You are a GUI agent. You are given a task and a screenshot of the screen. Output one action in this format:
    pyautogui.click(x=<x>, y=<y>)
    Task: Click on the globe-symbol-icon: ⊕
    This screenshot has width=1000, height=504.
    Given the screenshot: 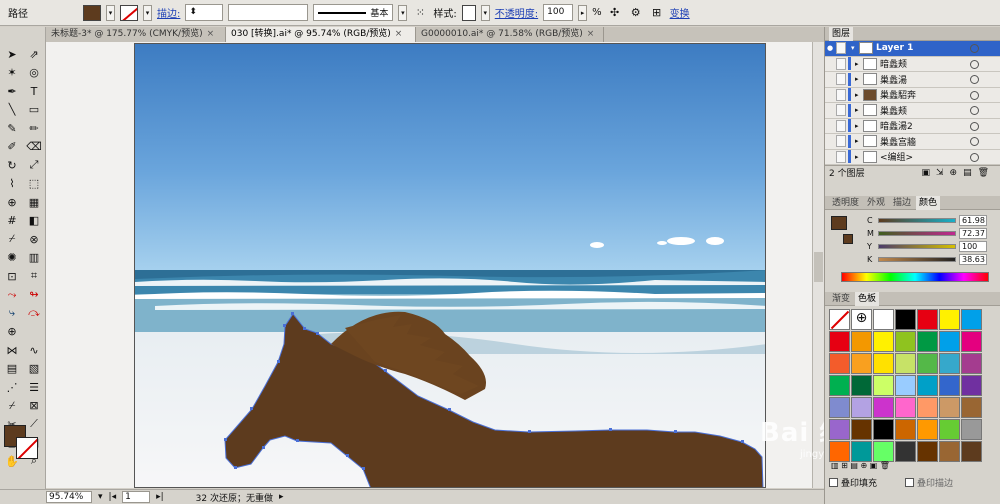 What is the action you would take?
    pyautogui.click(x=12, y=332)
    